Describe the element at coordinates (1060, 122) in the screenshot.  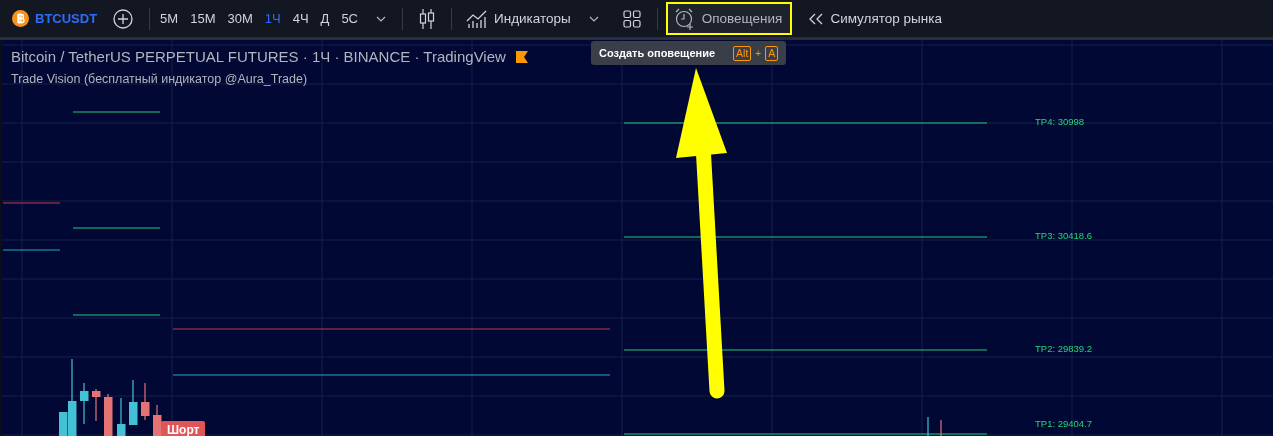
I see `target-label: TP4: 30998` at that location.